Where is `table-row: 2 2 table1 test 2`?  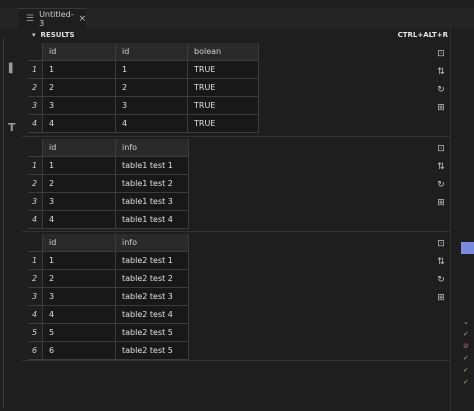
table-row: 2 2 table1 test 2 is located at coordinates (108, 183).